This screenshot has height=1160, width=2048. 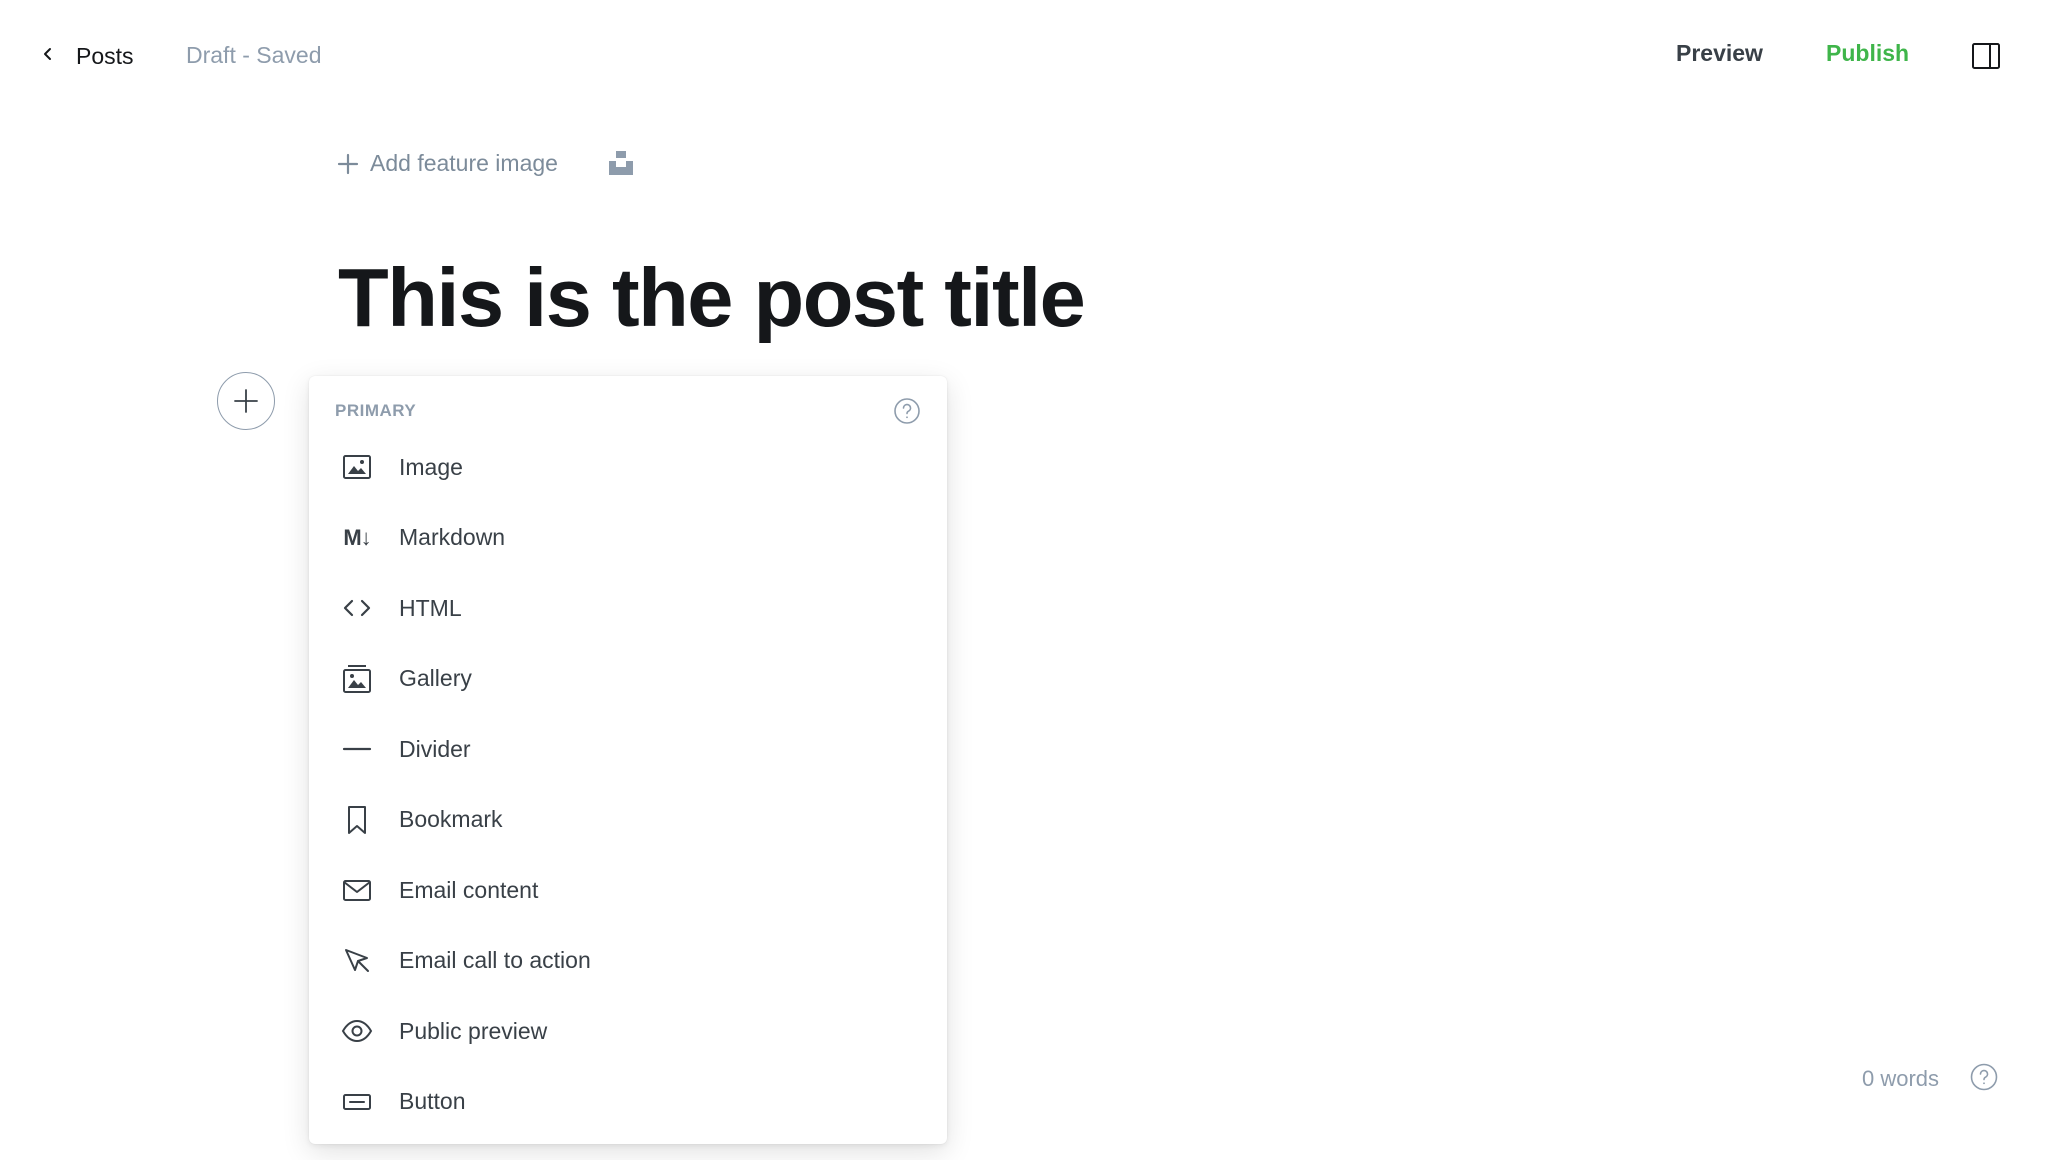 I want to click on gallery-icon, so click(x=357, y=679).